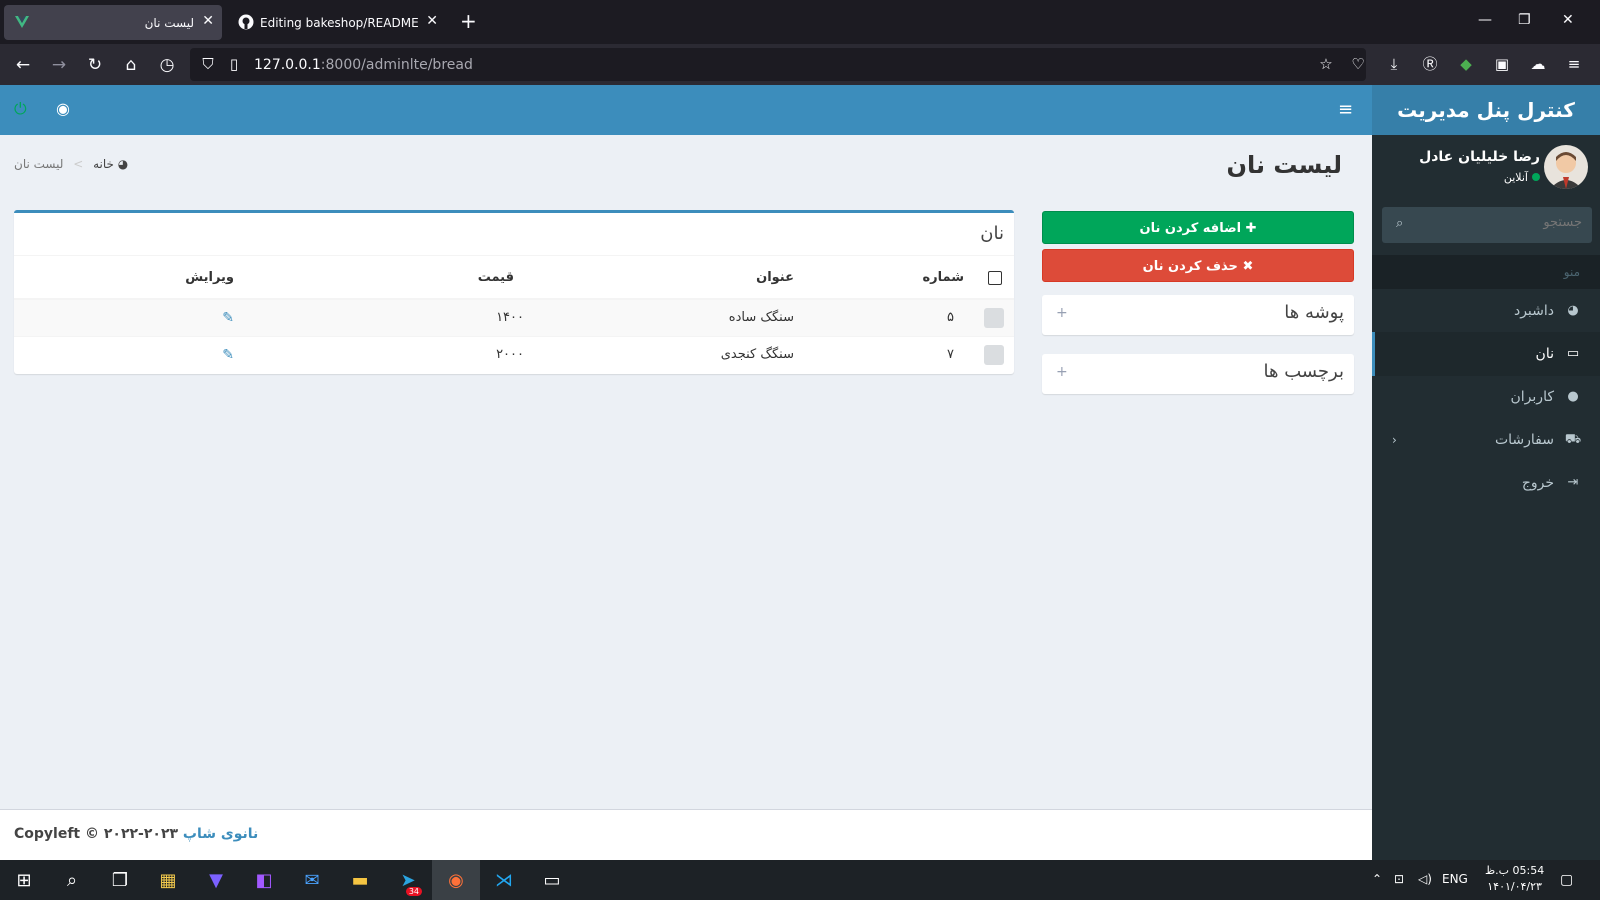 The height and width of the screenshot is (900, 1600). I want to click on sign-out-icon: ⇥, so click(1573, 482).